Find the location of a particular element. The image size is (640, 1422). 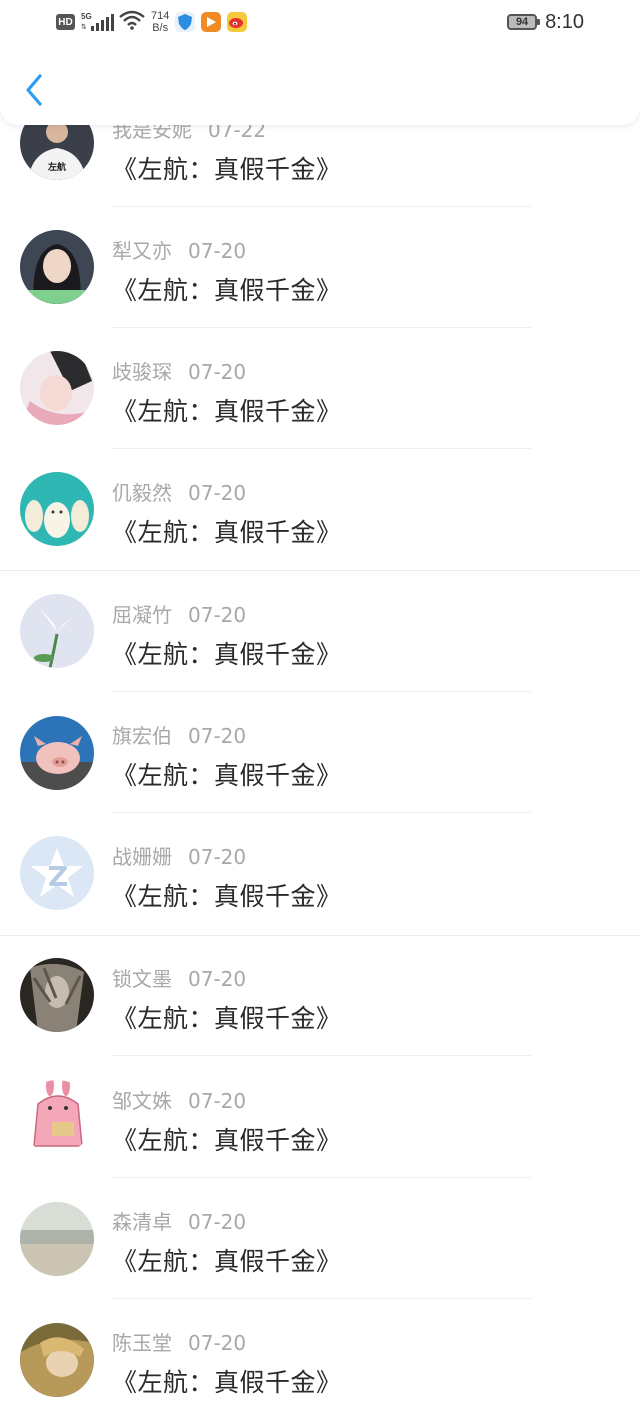

comment-meta: 邹文姝 07-20 is located at coordinates (179, 1099).